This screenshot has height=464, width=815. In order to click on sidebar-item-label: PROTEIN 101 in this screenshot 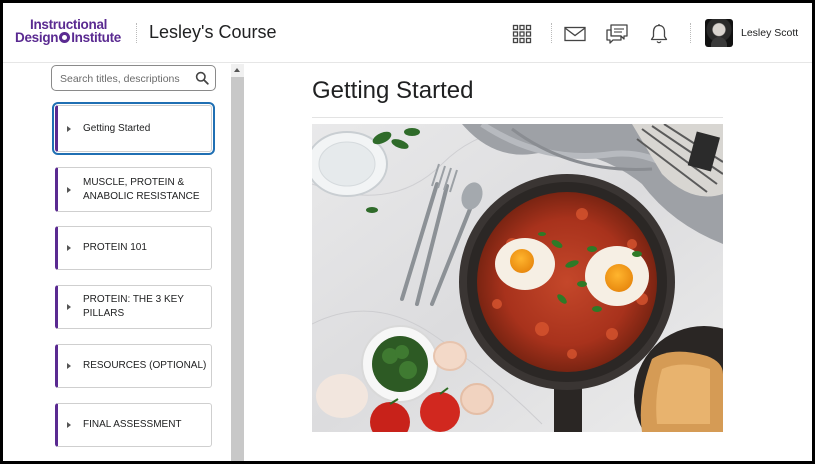, I will do `click(115, 247)`.